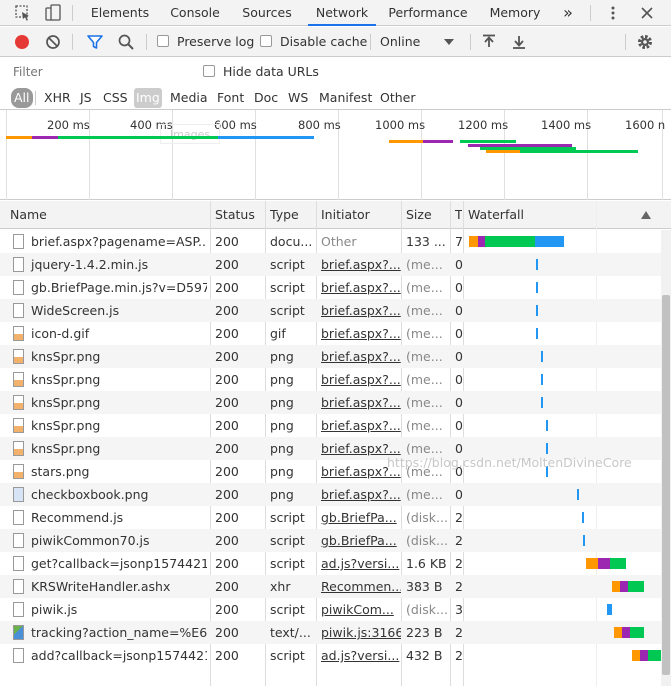 This screenshot has width=671, height=686. Describe the element at coordinates (646, 215) in the screenshot. I see `sort-ascending-icon` at that location.